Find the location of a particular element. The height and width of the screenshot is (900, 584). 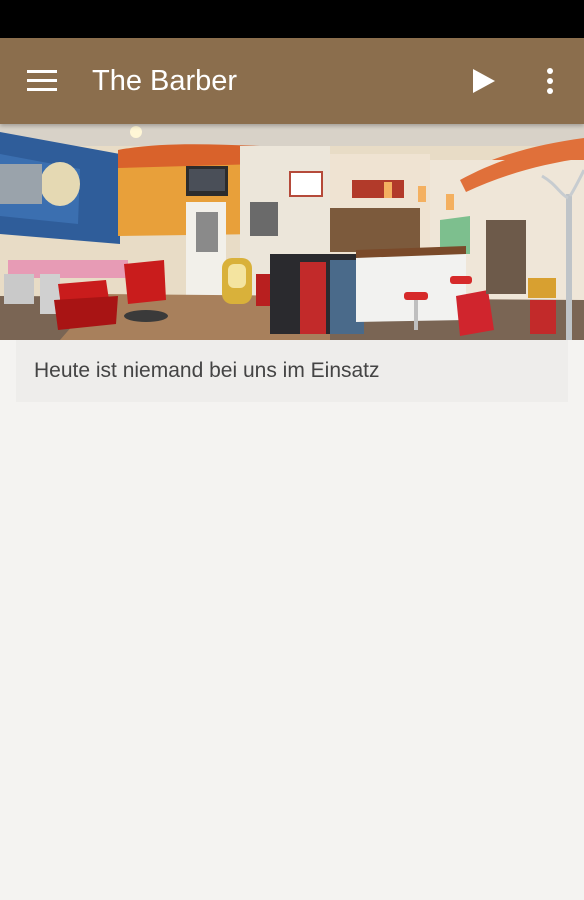

info-card: Heute ist niemand bei uns im Einsatz is located at coordinates (292, 371).